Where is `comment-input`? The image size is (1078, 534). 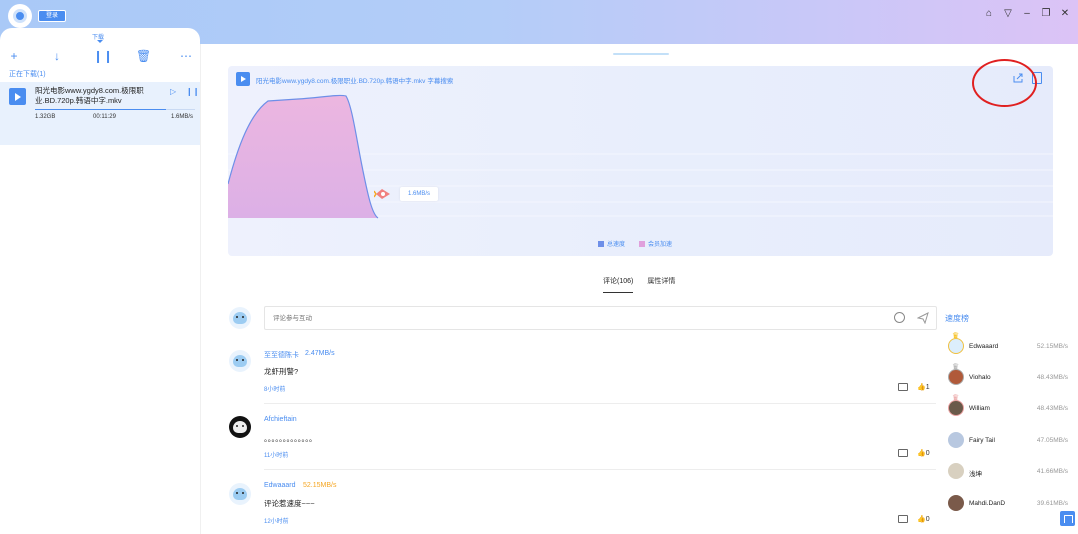 comment-input is located at coordinates (565, 318).